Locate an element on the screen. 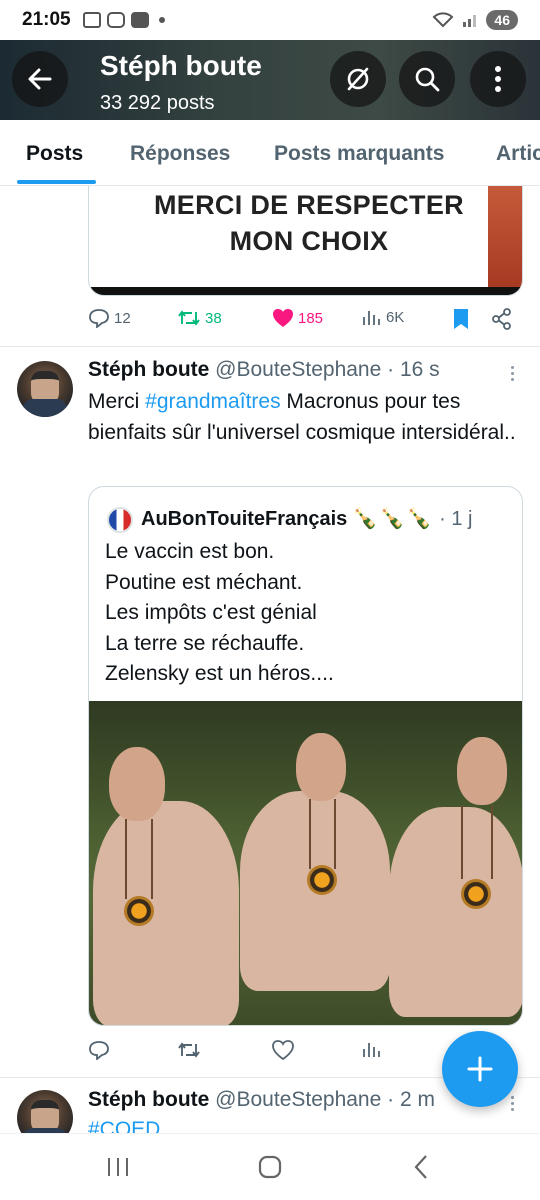  views-count: 6K is located at coordinates (395, 317).